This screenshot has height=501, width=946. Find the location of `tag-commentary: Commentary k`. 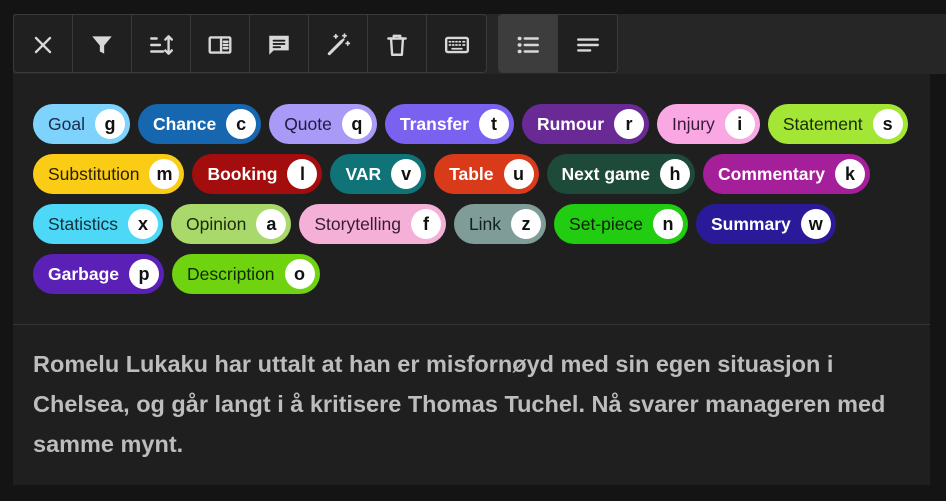

tag-commentary: Commentary k is located at coordinates (787, 174).